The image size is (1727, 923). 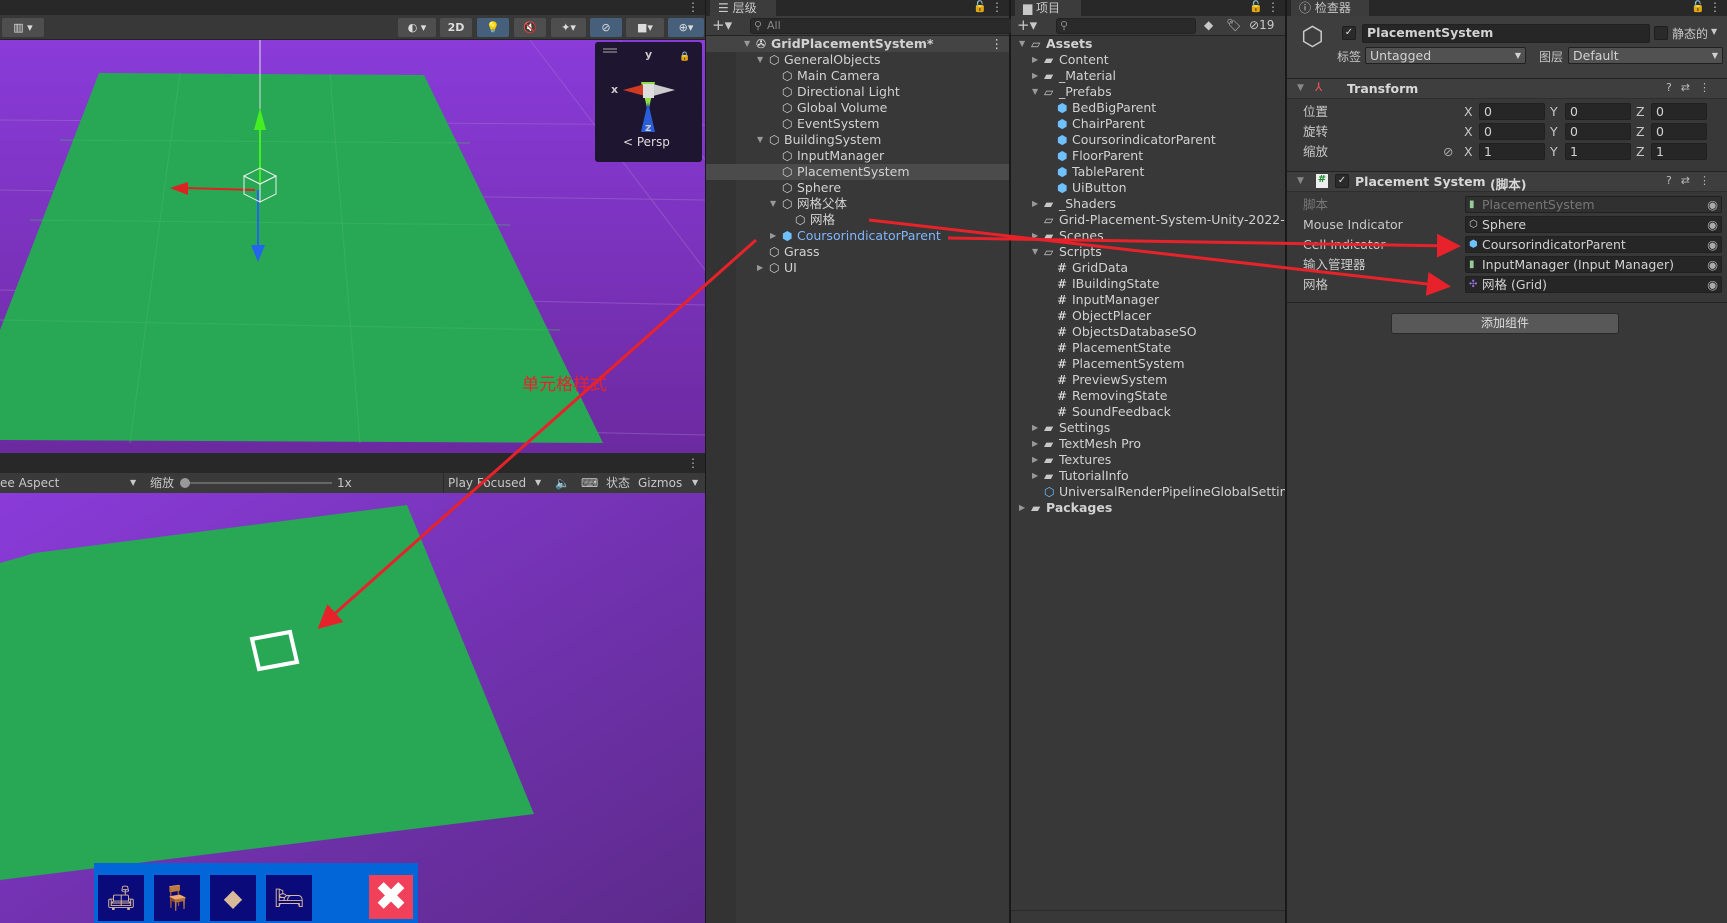 I want to click on tree-item: ⬡ PlacementSystem, so click(x=857, y=172).